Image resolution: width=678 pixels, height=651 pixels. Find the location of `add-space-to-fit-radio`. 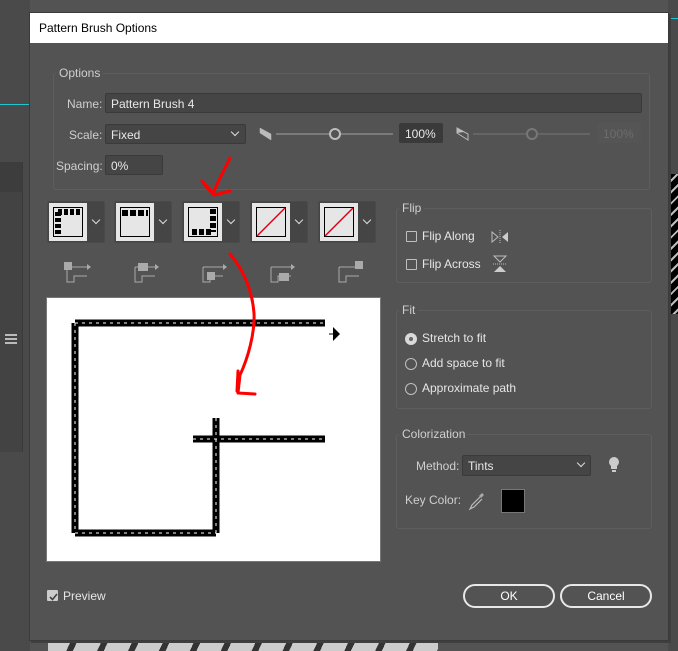

add-space-to-fit-radio is located at coordinates (411, 364).